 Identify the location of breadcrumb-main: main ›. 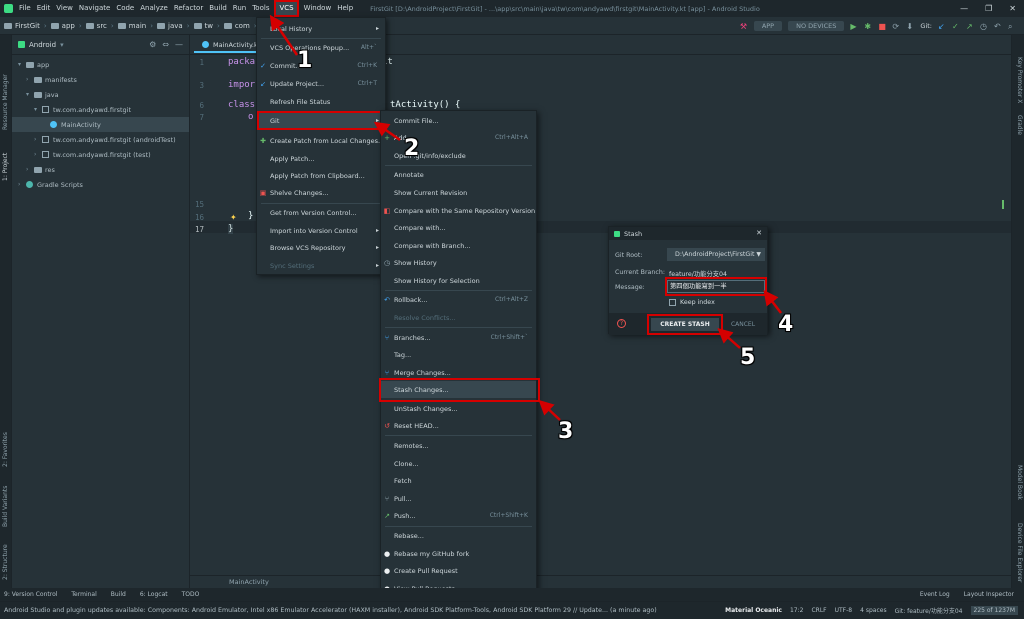
(137, 26).